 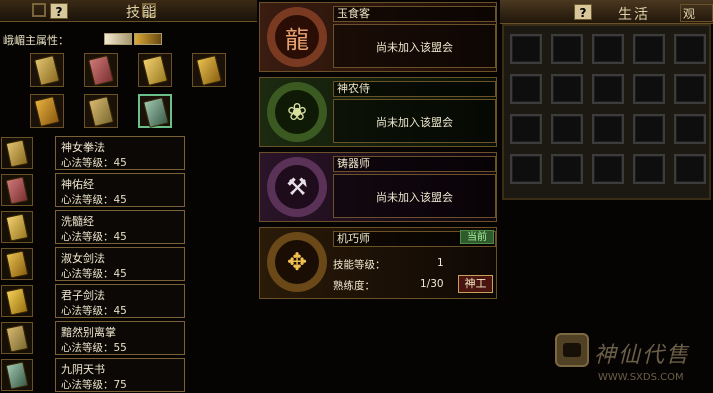 What do you see at coordinates (120, 227) in the screenshot?
I see `skill-info: 洗髓经 心法等级：45` at bounding box center [120, 227].